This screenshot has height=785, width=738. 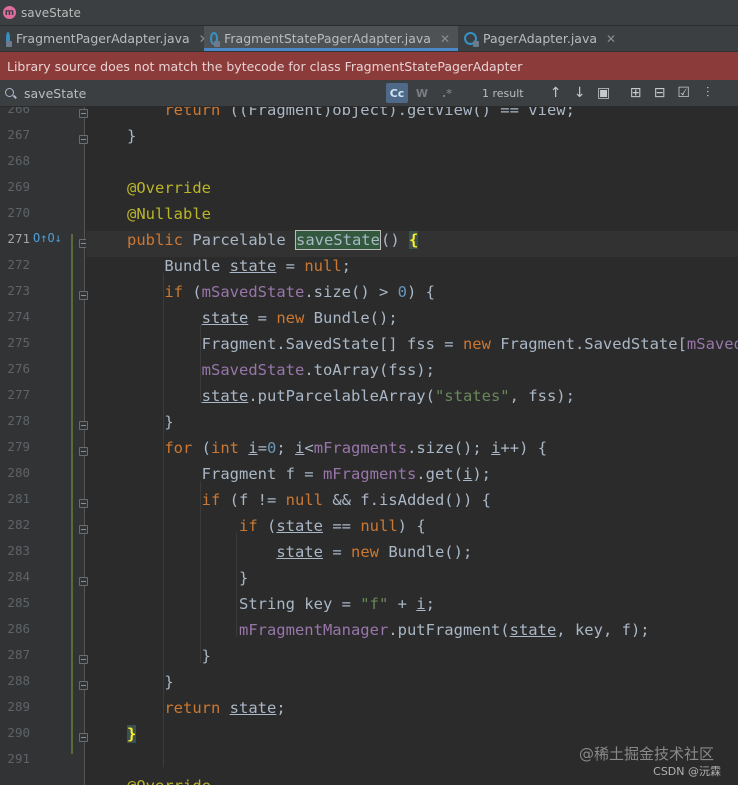 I want to click on code-line: 283 state = new Bundle();, so click(x=369, y=556).